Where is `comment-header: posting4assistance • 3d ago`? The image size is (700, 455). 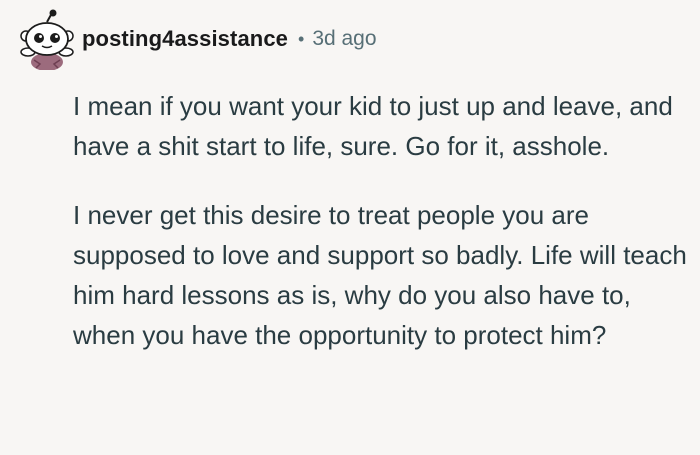
comment-header: posting4assistance • 3d ago is located at coordinates (195, 39).